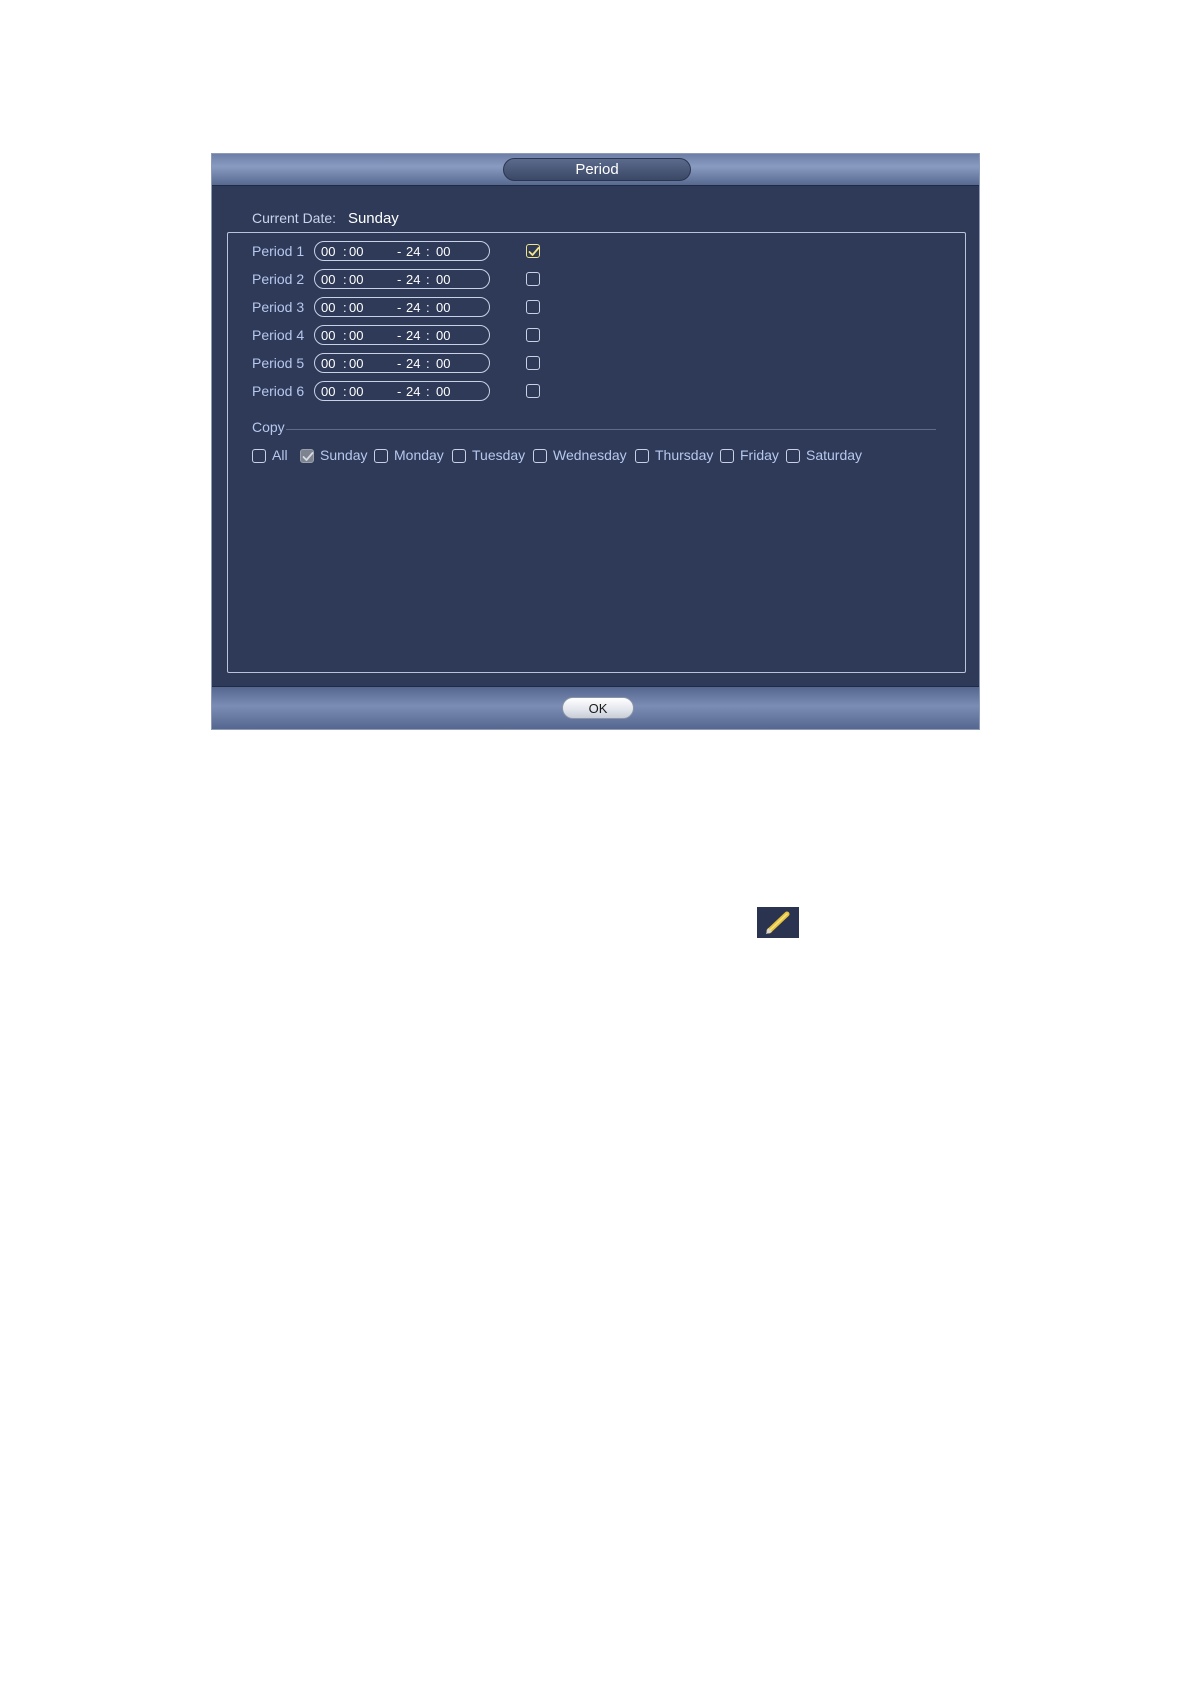  What do you see at coordinates (502, 392) in the screenshot?
I see `period-row: Period 6 00:00-24:00` at bounding box center [502, 392].